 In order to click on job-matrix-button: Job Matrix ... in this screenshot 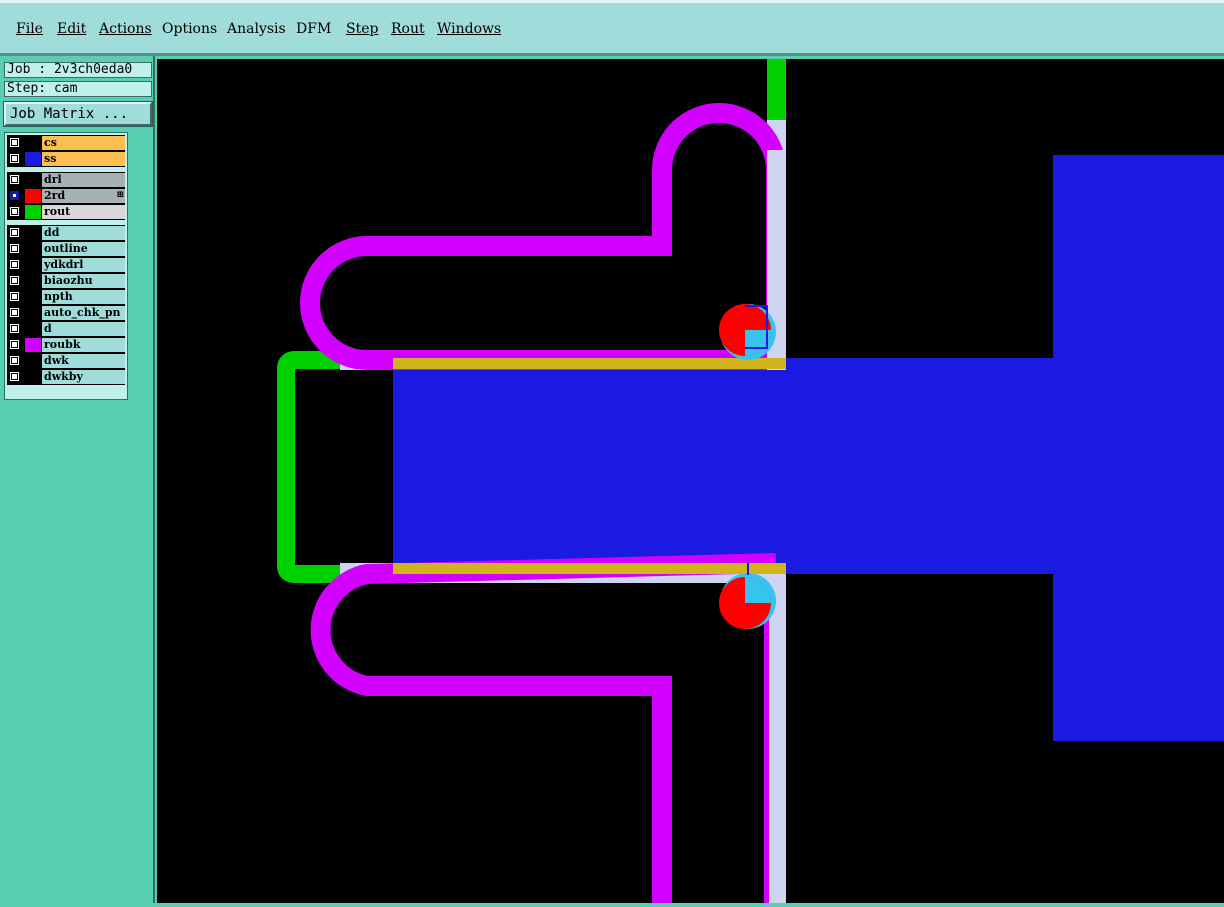, I will do `click(78, 114)`.